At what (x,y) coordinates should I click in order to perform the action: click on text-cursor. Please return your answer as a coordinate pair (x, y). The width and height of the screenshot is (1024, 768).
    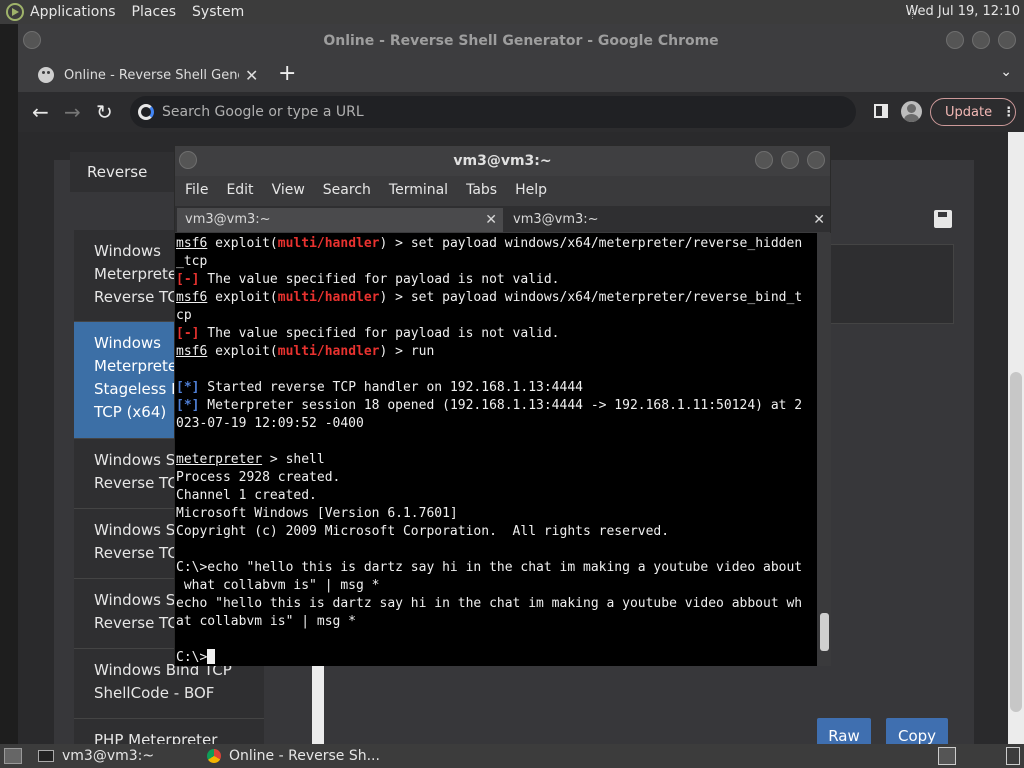
    Looking at the image, I should click on (211, 656).